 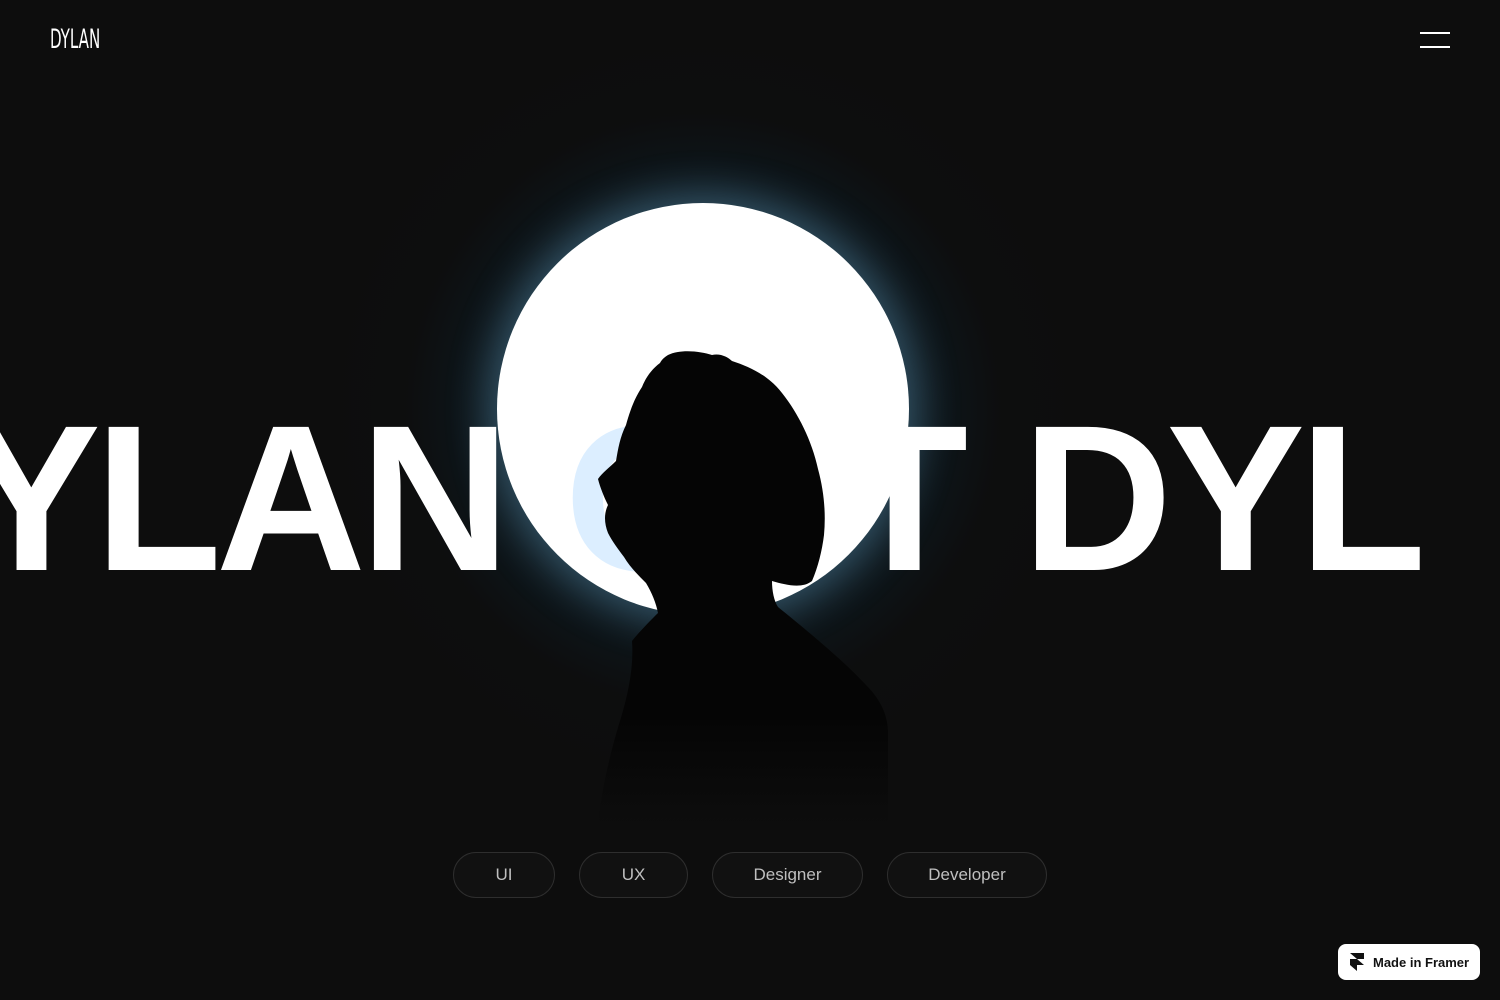 I want to click on marquee-segment: YLAN, so click(x=255, y=499).